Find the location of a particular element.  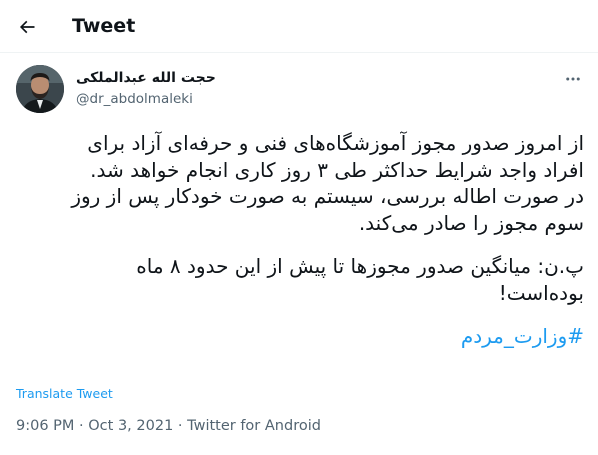

avatar is located at coordinates (40, 89).